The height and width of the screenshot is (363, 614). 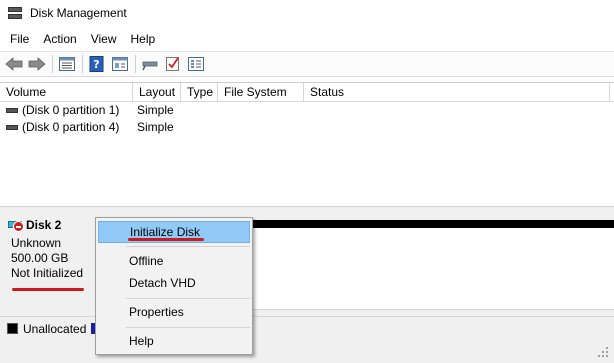 I want to click on disk-management-icon, so click(x=15, y=13).